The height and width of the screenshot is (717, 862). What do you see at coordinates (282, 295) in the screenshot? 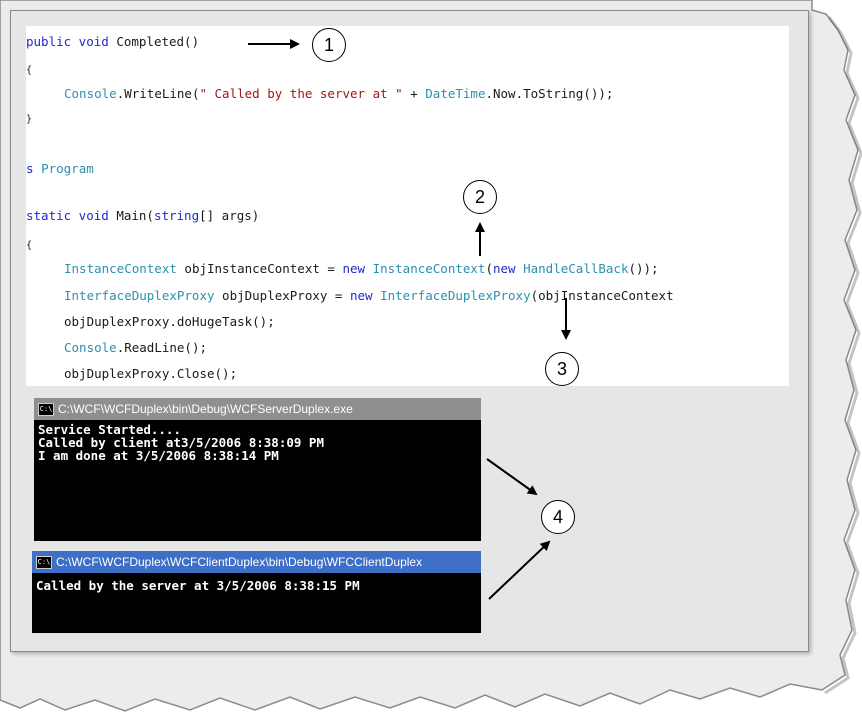
I see `code-text: objDuplexProxy =` at bounding box center [282, 295].